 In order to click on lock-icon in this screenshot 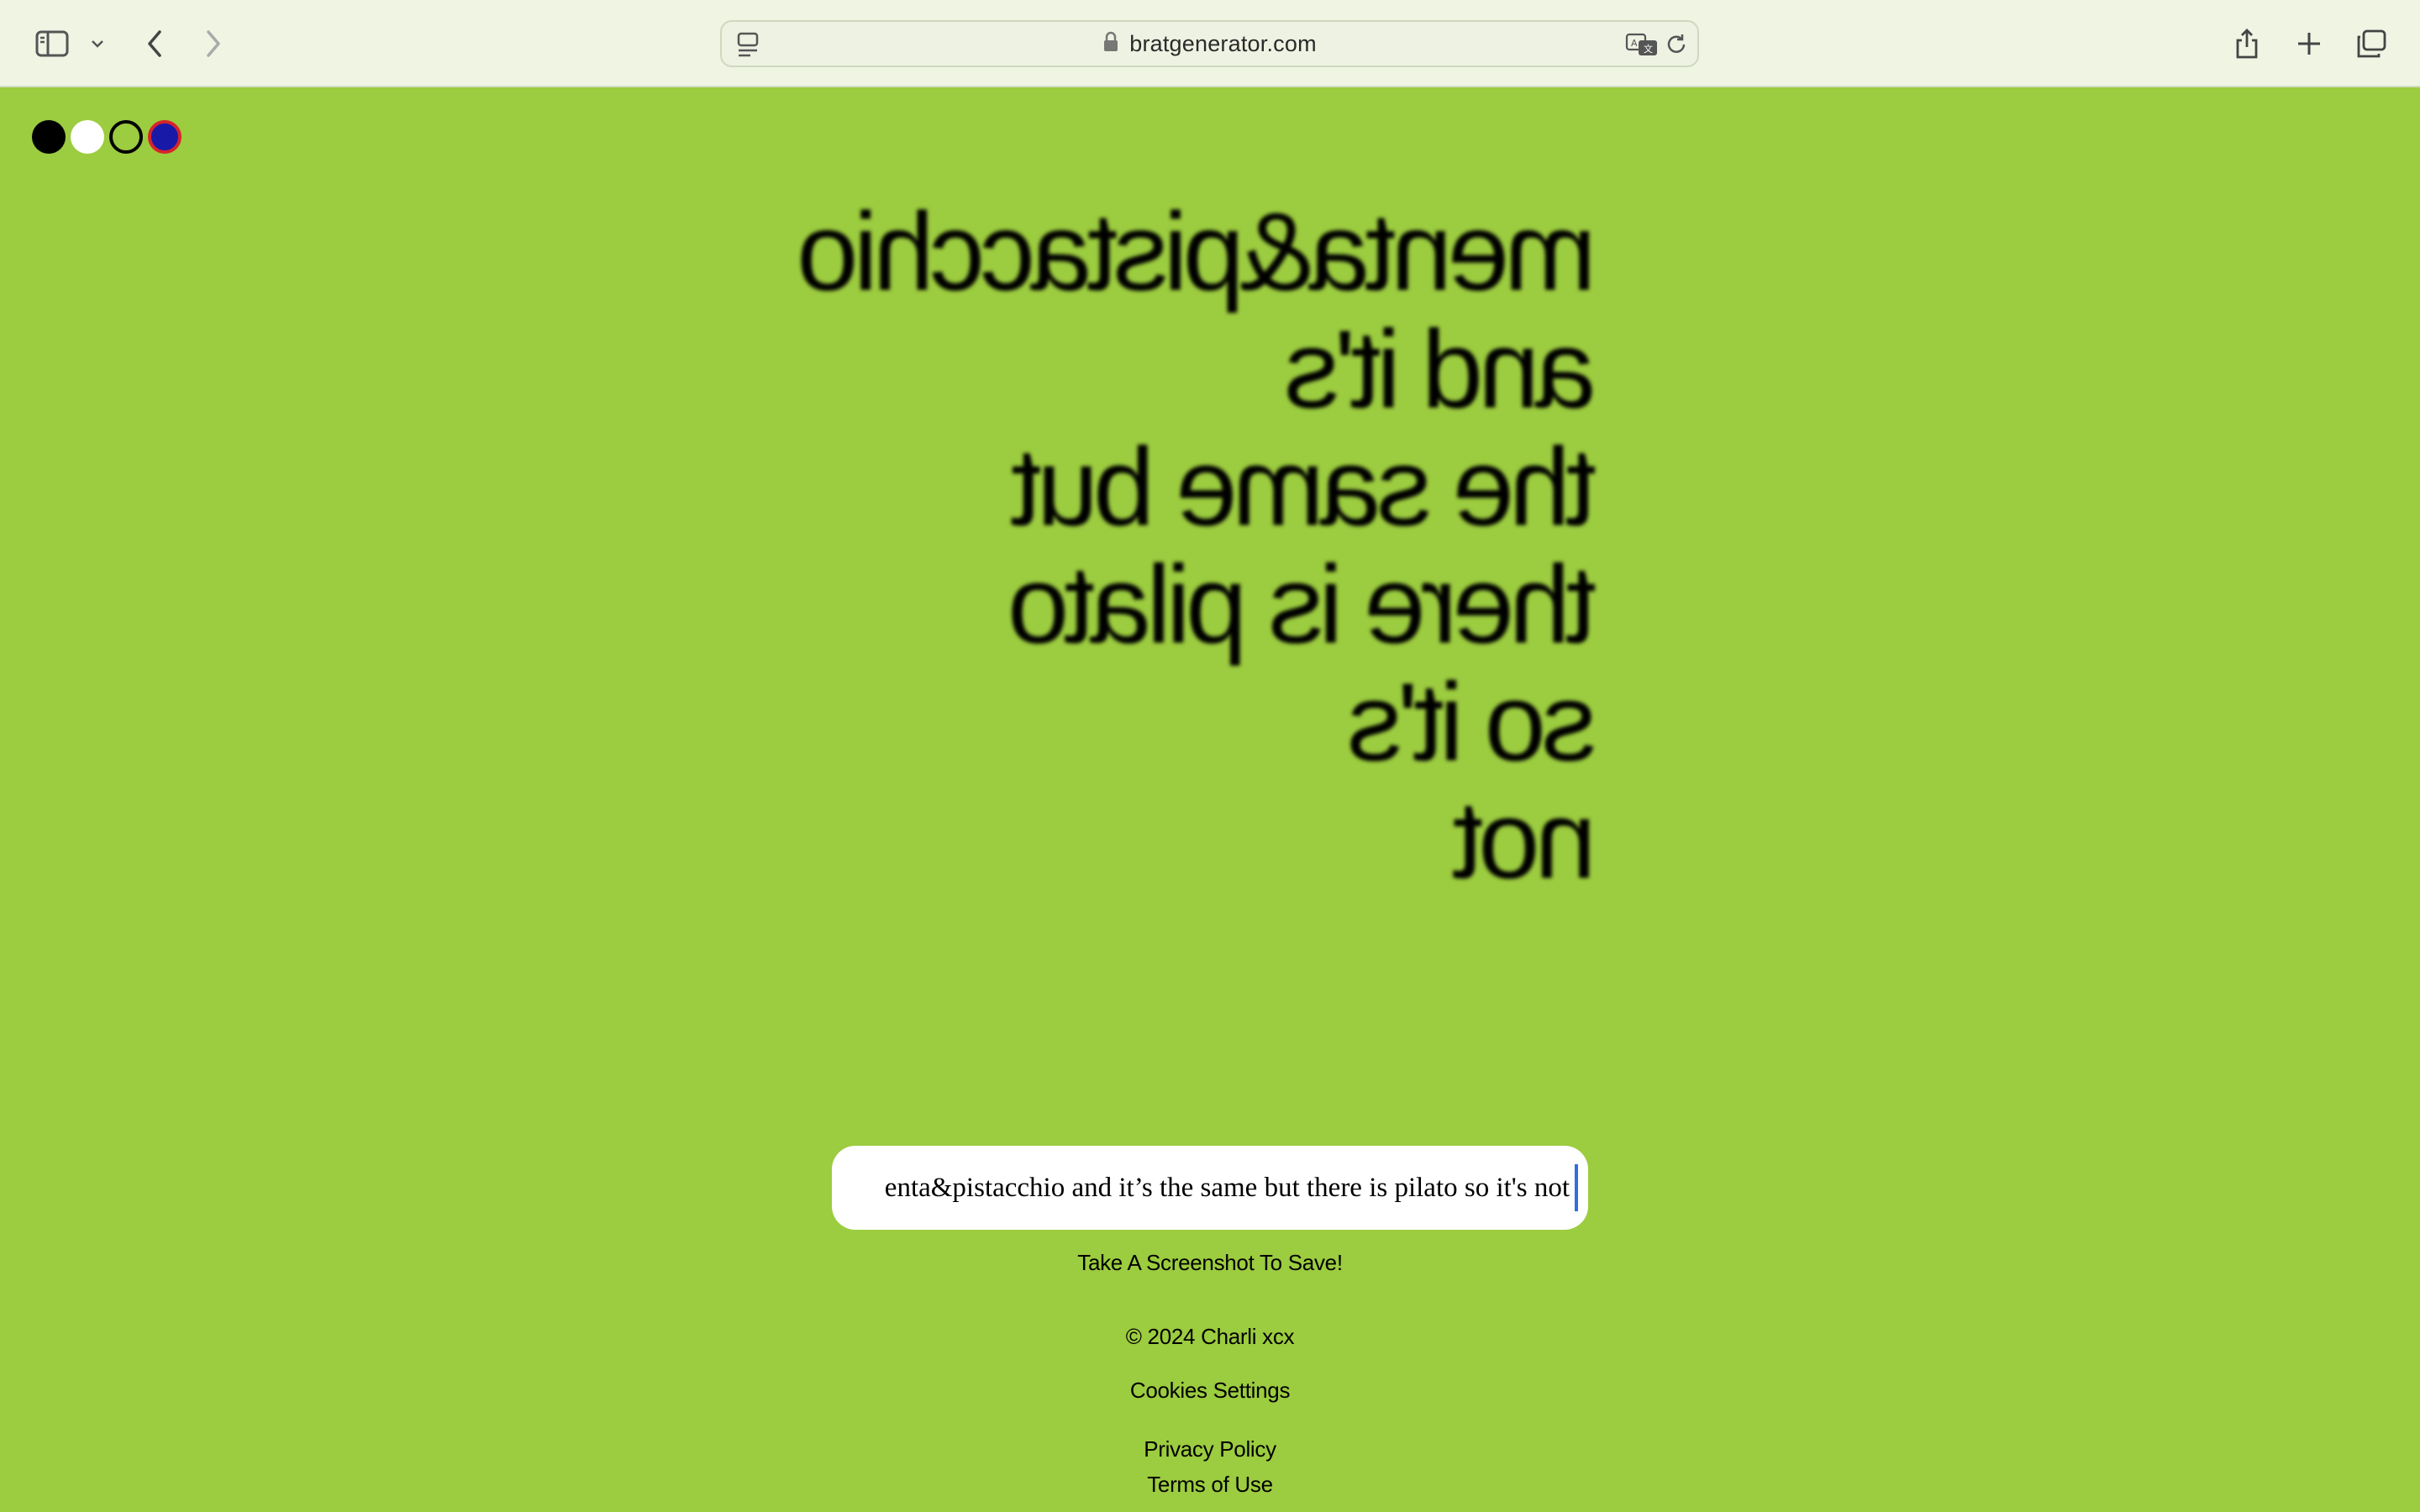, I will do `click(1110, 44)`.